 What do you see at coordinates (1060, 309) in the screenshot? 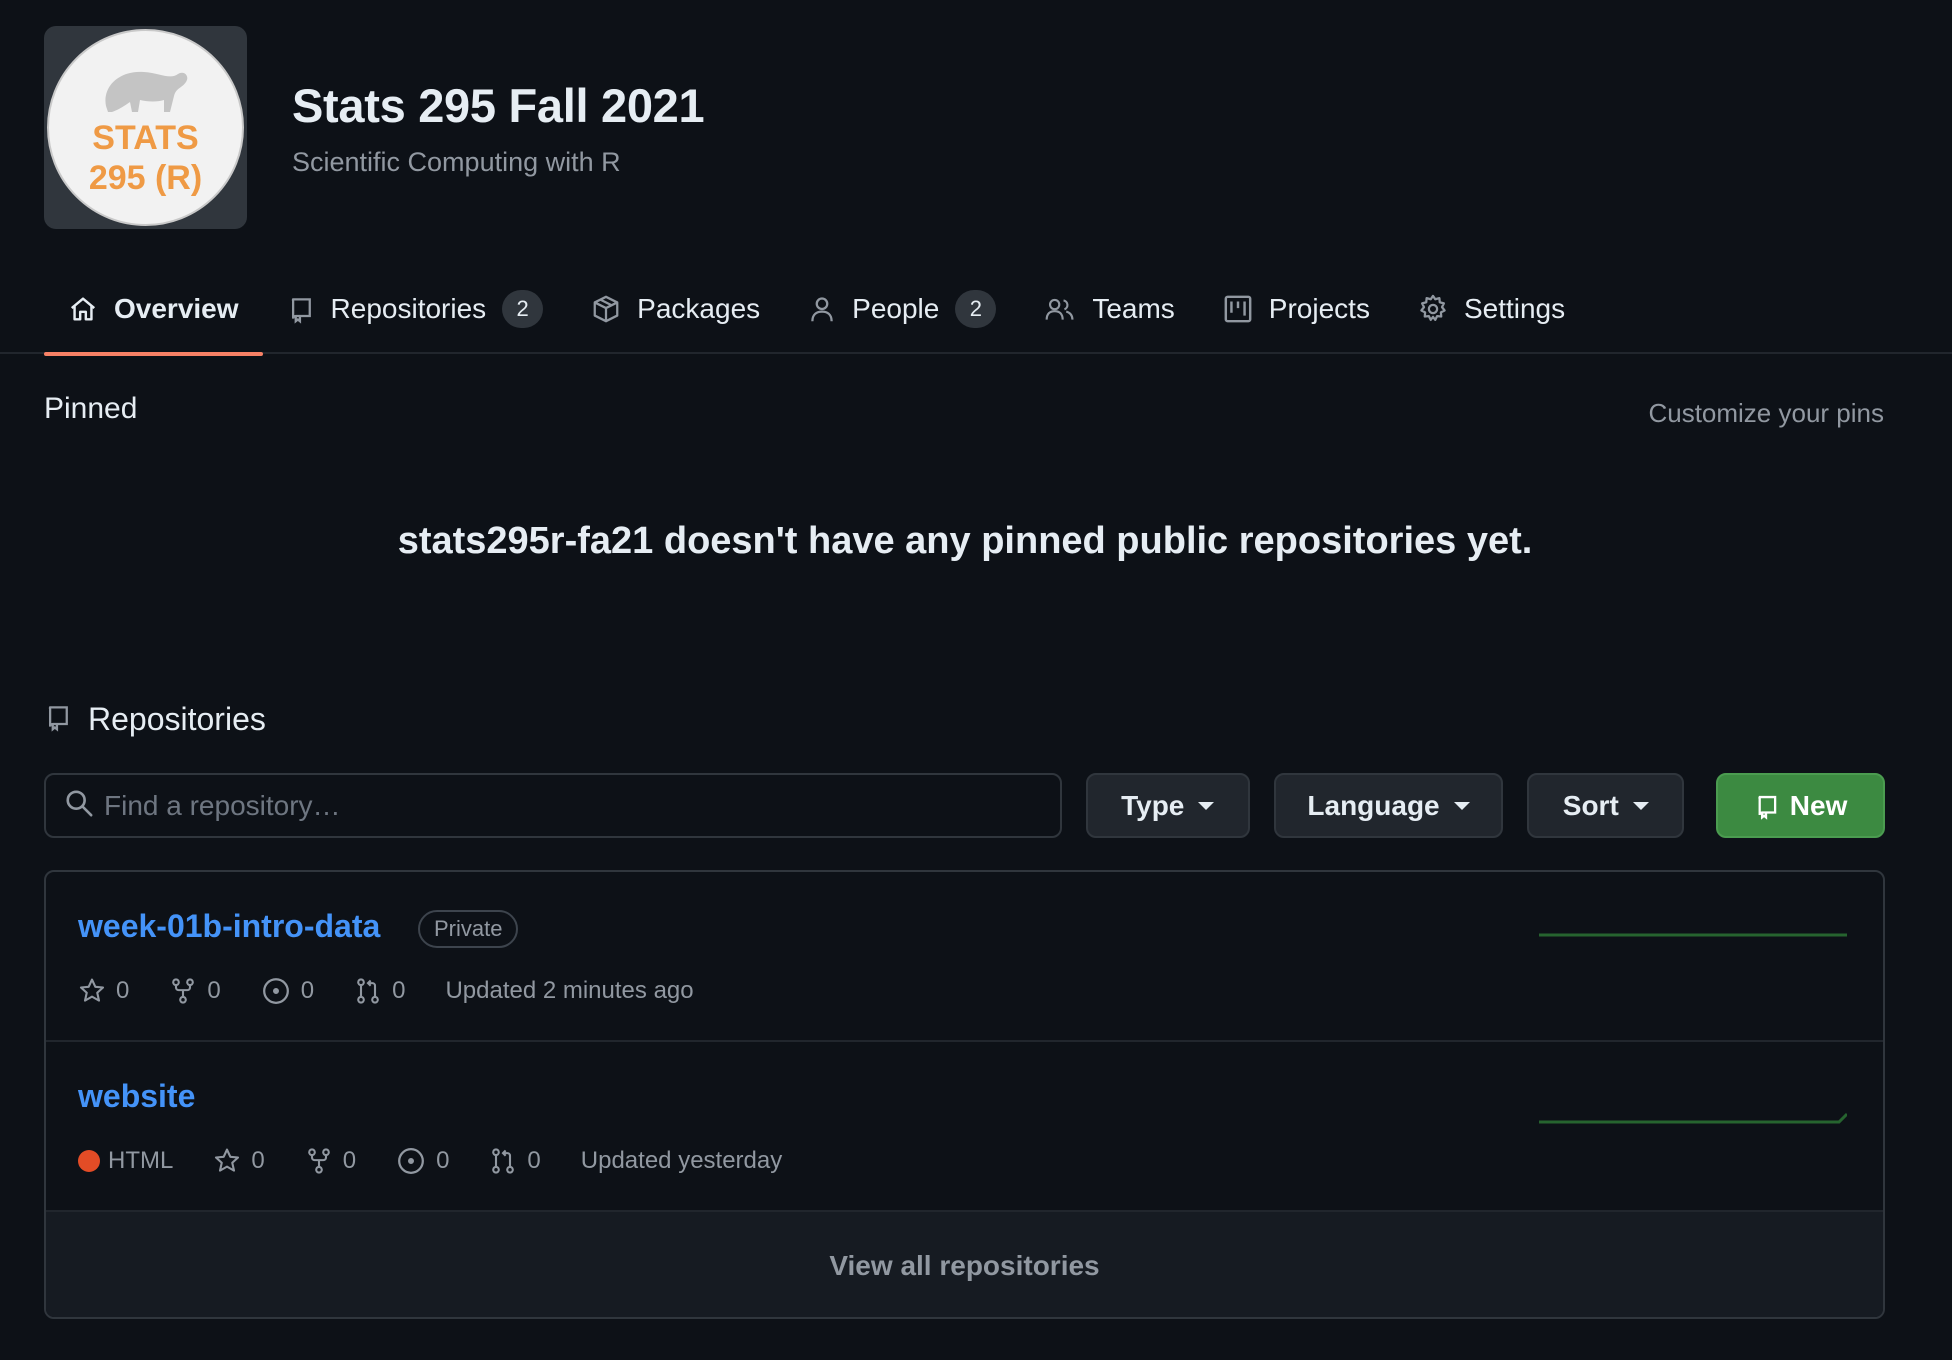
I see `people-icon` at bounding box center [1060, 309].